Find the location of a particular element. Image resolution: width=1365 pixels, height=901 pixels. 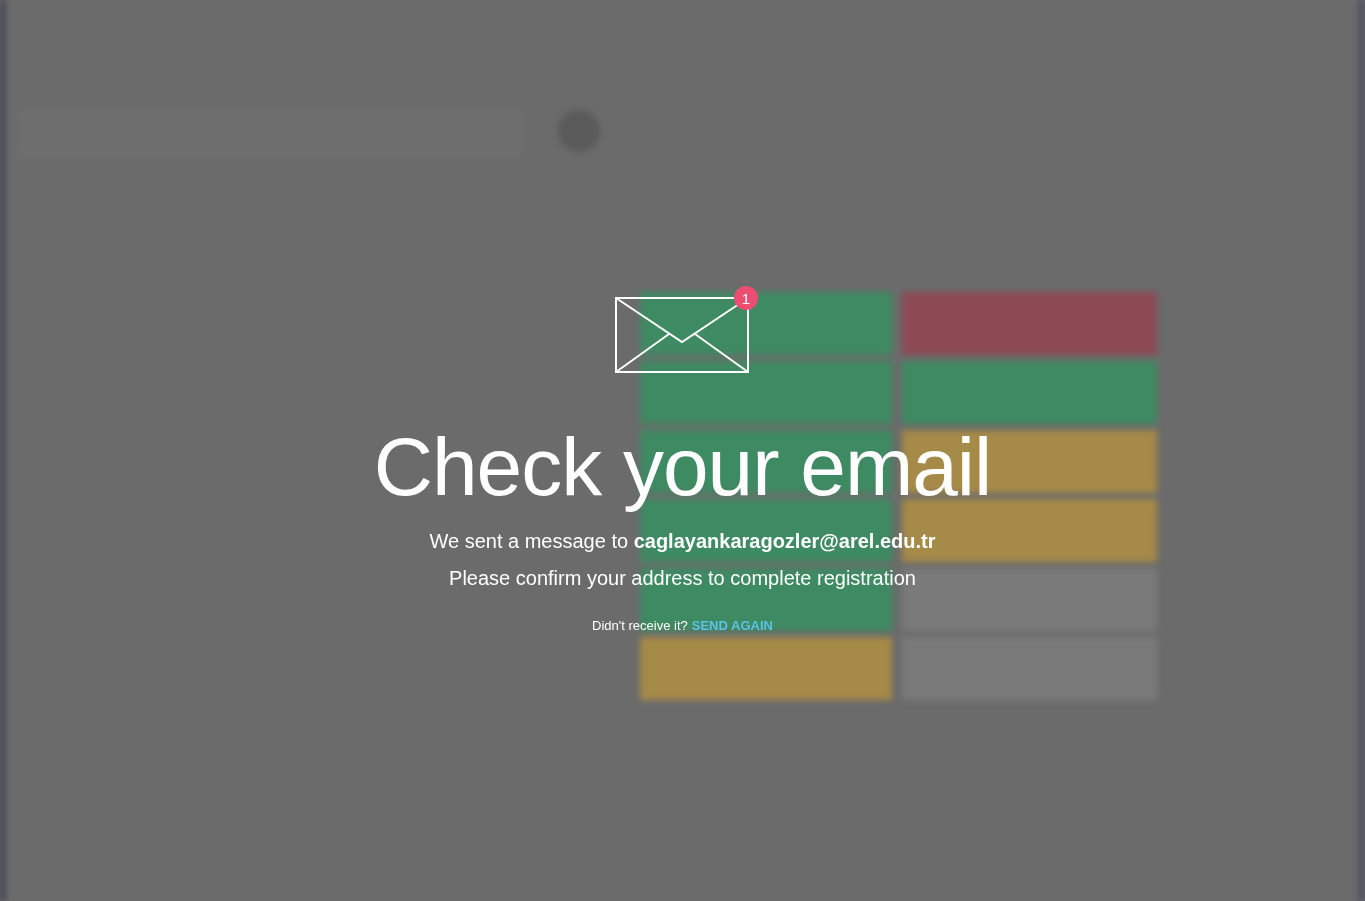

send-again-link: SEND AGAIN is located at coordinates (732, 626).